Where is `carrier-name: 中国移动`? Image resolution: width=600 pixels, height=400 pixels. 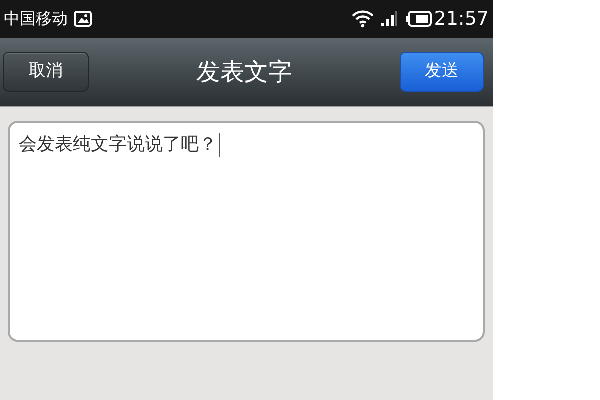
carrier-name: 中国移动 is located at coordinates (36, 19).